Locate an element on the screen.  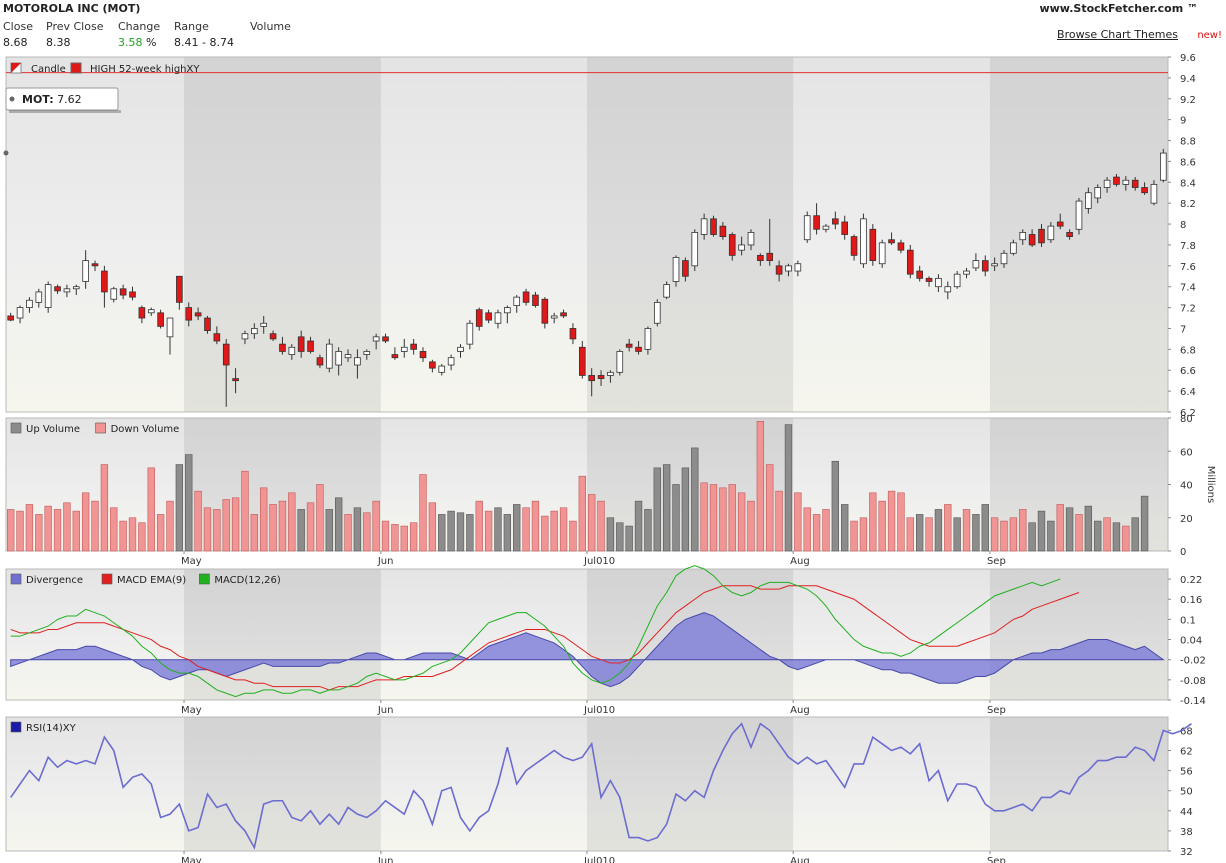
y-tick-label: 80 is located at coordinates (1186, 419).